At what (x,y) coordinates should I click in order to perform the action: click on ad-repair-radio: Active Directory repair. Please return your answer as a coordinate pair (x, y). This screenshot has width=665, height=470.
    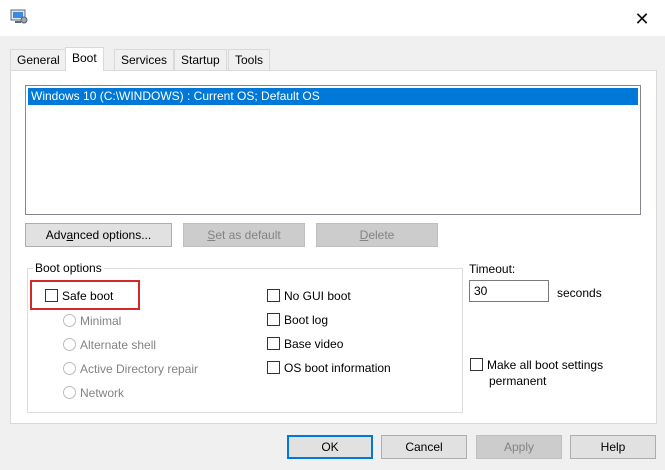
    Looking at the image, I should click on (130, 369).